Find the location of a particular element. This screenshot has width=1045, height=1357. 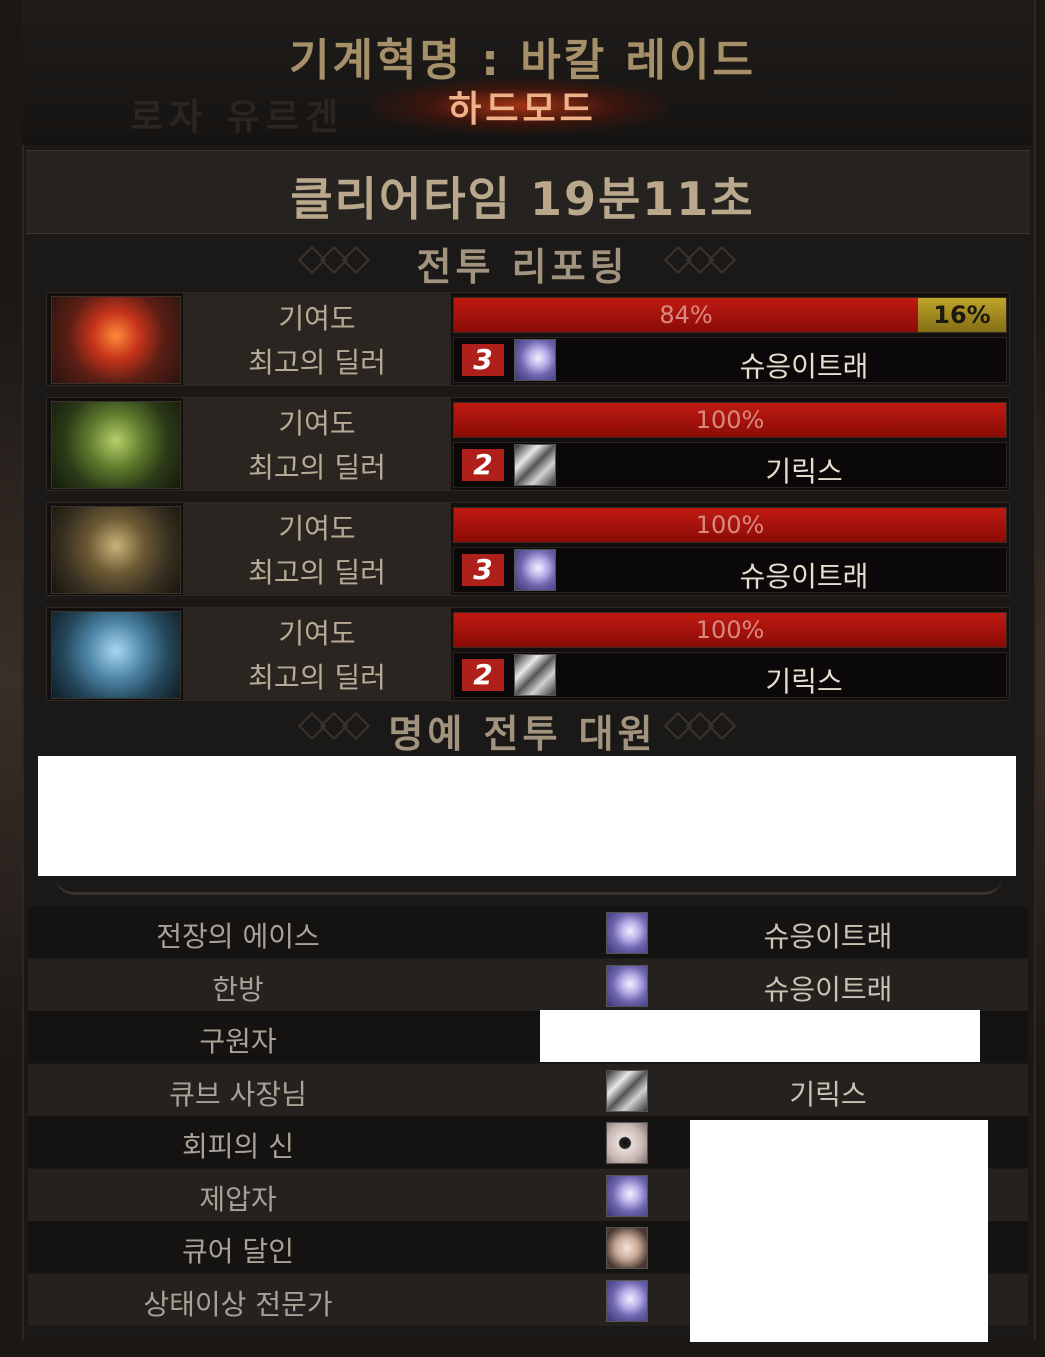

contribution-percent: 84% is located at coordinates (686, 315).